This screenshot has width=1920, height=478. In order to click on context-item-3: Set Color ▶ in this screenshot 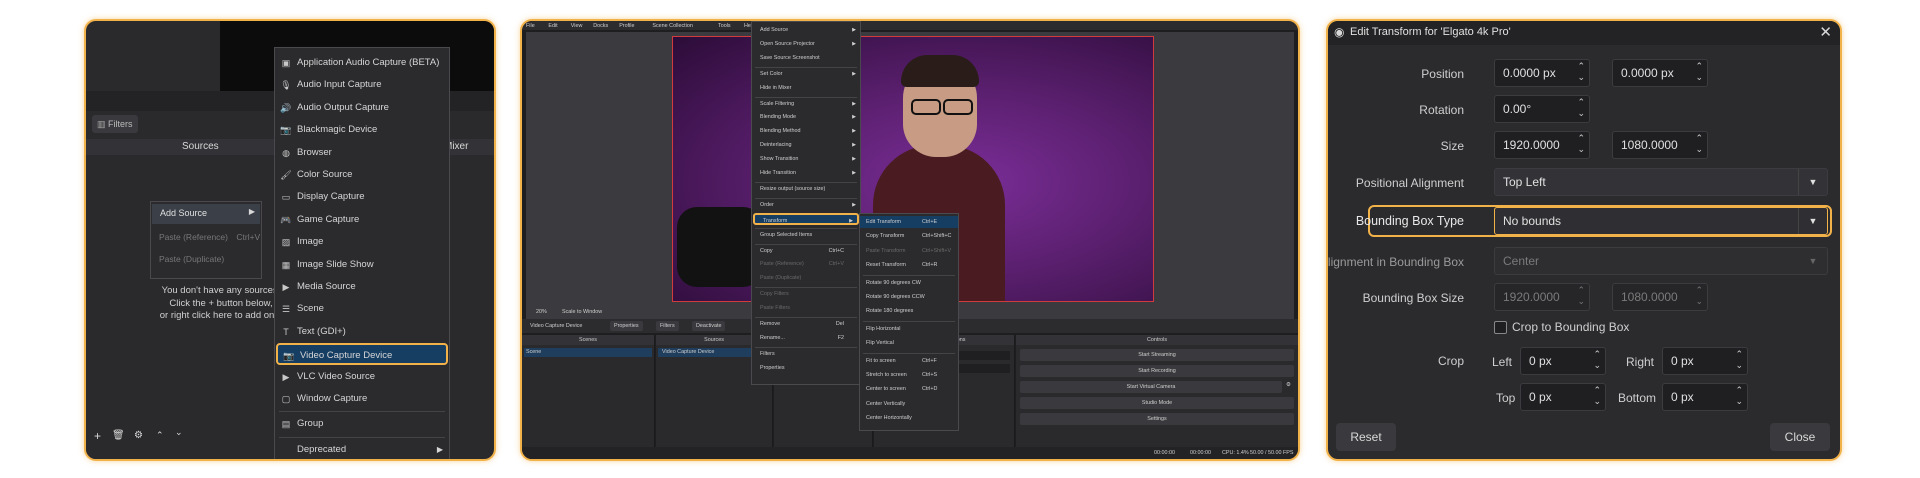, I will do `click(806, 74)`.